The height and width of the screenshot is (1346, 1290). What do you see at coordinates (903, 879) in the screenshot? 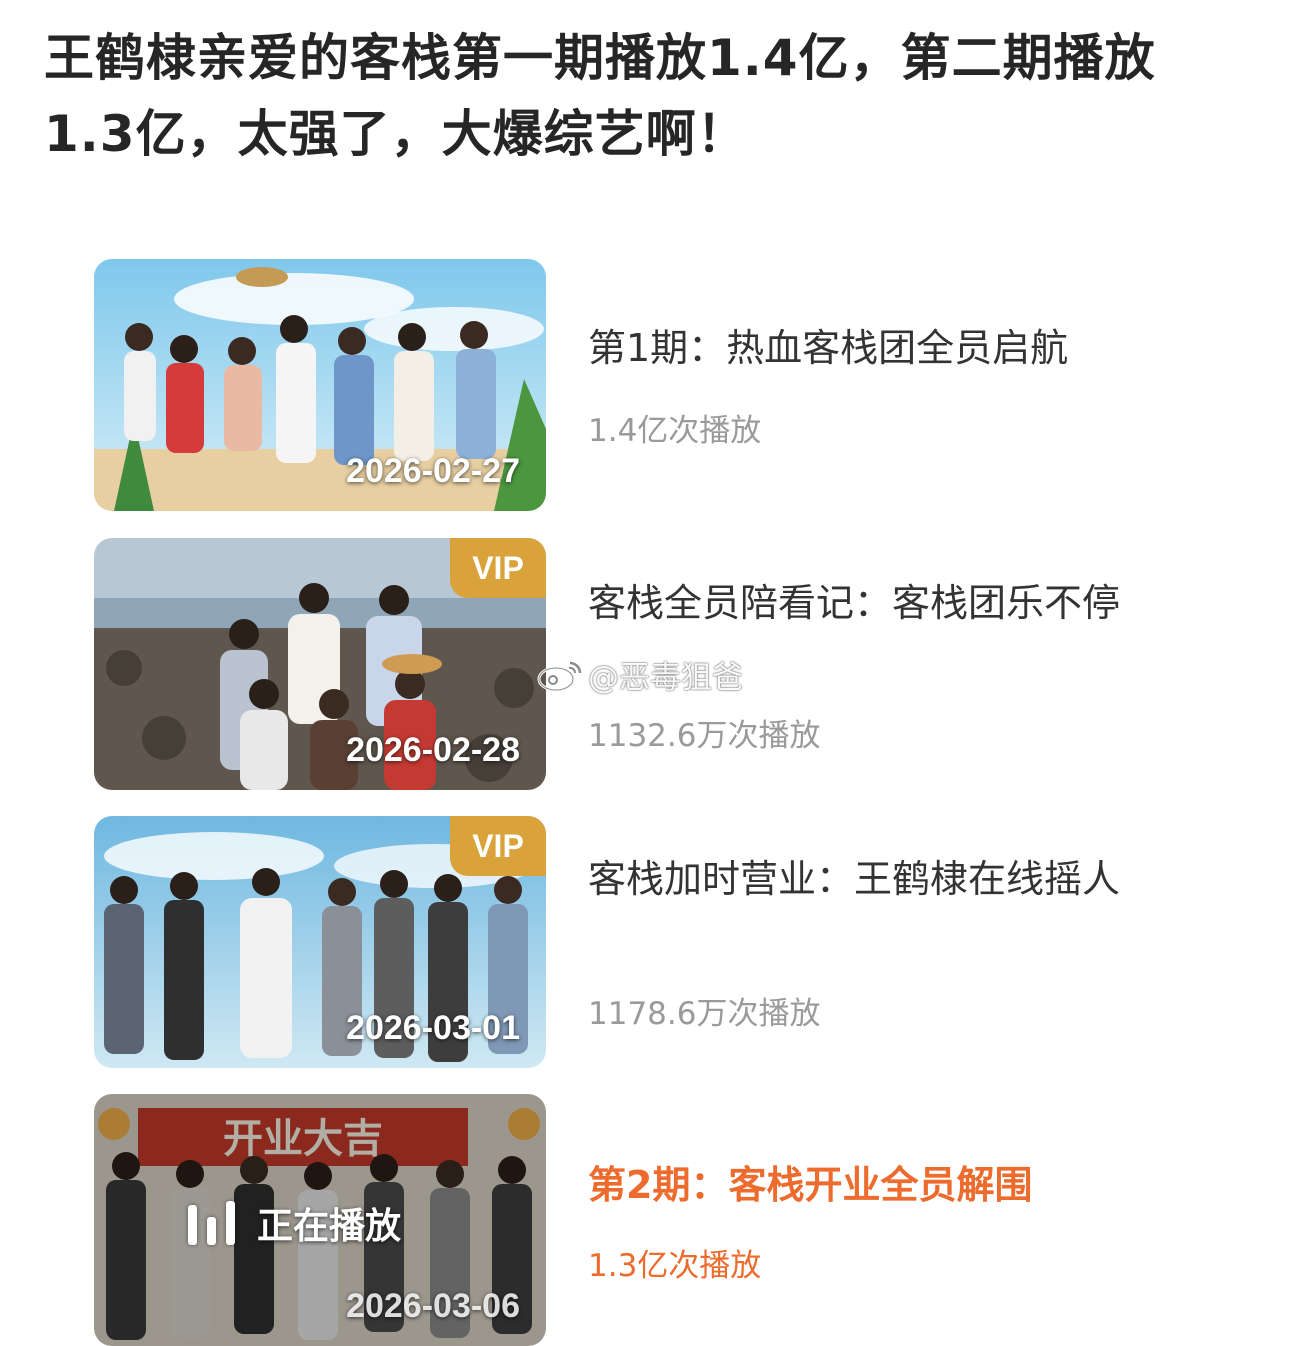
I see `episode-title: 客栈加时营业：王鹤棣在线摇人` at bounding box center [903, 879].